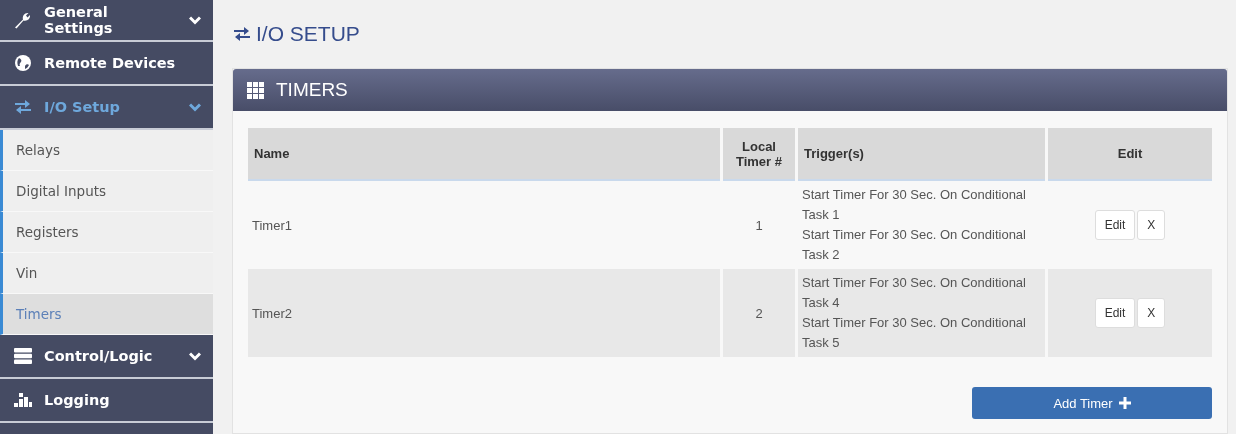 This screenshot has height=434, width=1236. What do you see at coordinates (921, 154) in the screenshot?
I see `column-header: Trigger(s)` at bounding box center [921, 154].